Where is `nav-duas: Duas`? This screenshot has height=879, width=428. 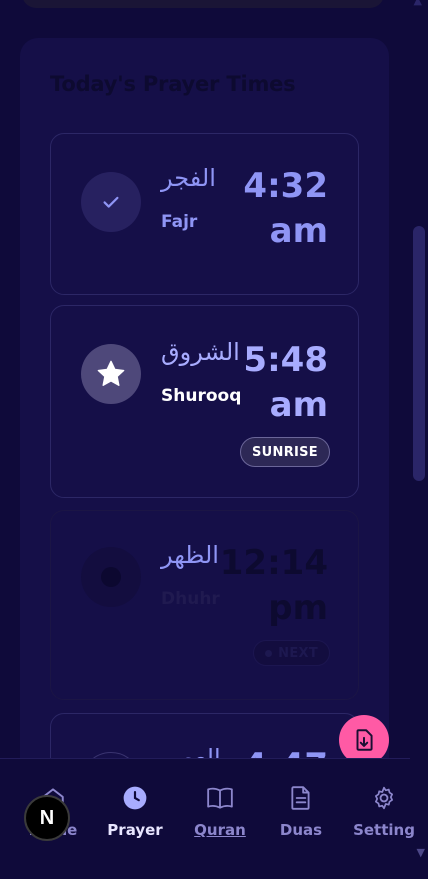
nav-duas: Duas is located at coordinates (301, 812).